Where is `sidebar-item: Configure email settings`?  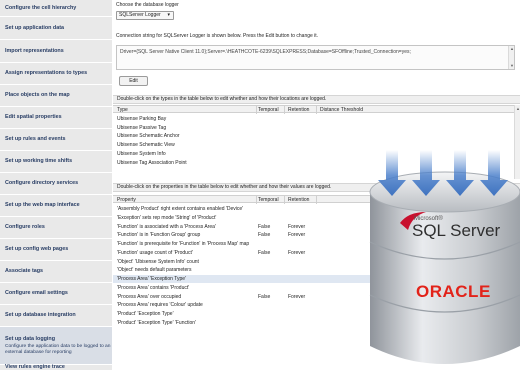
sidebar-item: Configure email settings is located at coordinates (56, 294).